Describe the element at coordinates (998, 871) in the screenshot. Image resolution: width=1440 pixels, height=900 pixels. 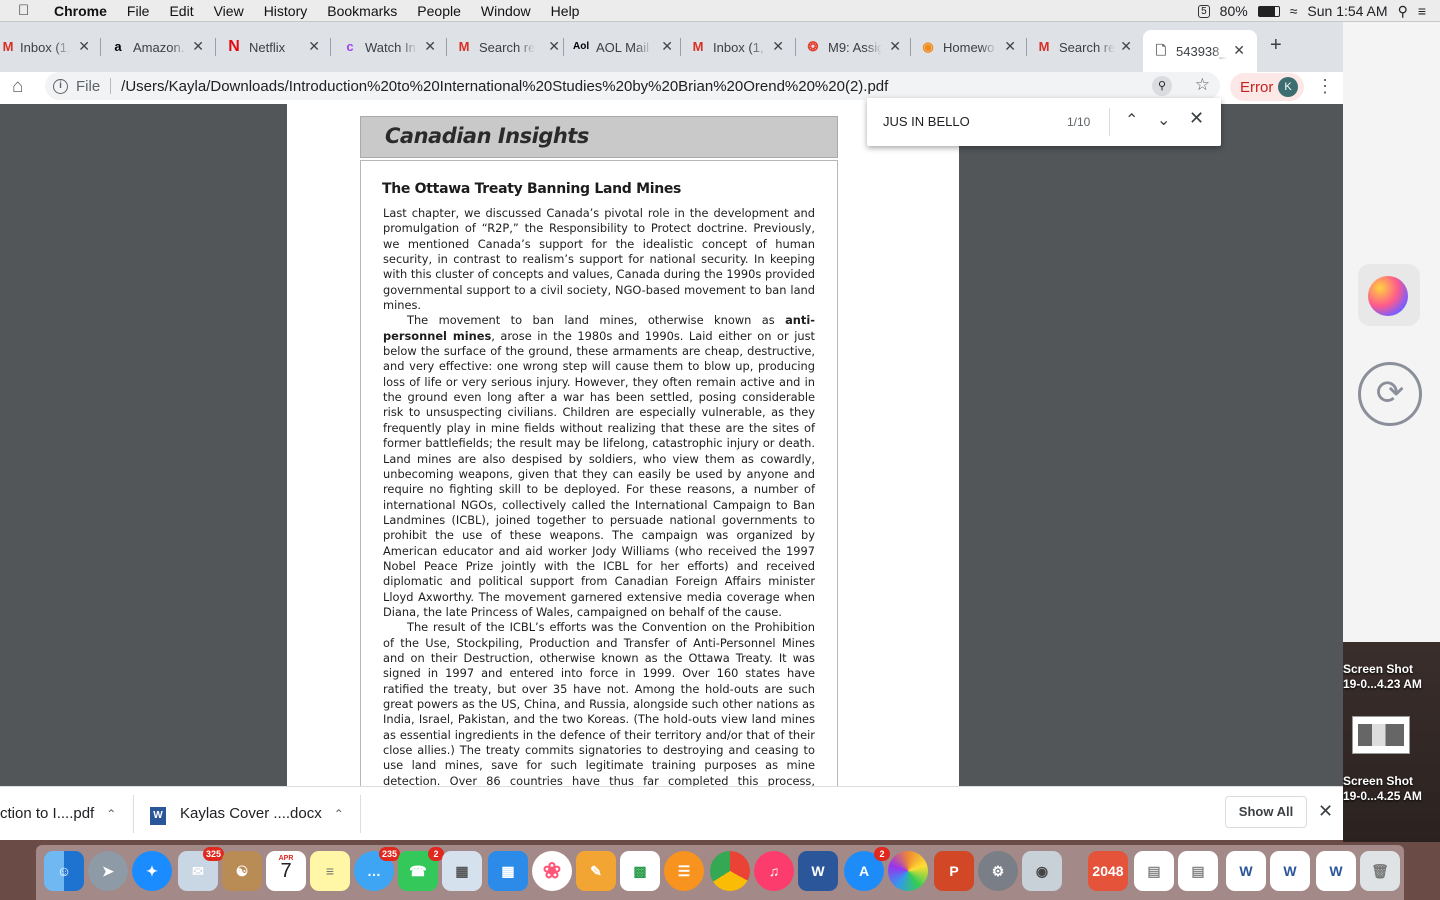
I see `system-preferences-icon: ⚙` at that location.